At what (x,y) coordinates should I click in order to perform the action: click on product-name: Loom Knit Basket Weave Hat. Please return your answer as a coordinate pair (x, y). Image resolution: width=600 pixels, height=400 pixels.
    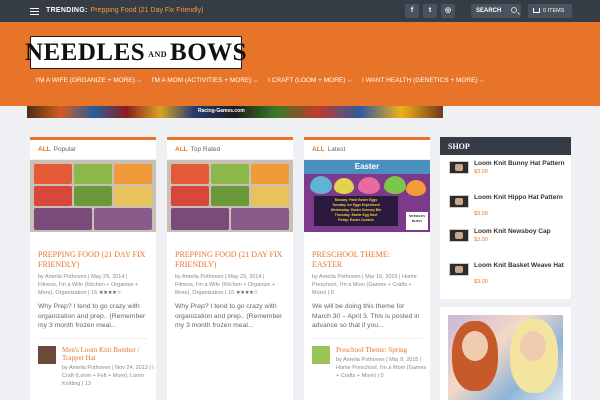
    Looking at the image, I should click on (520, 266).